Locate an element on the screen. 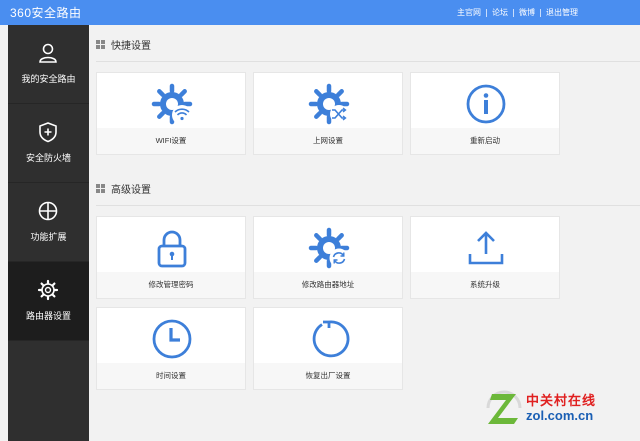 This screenshot has height=441, width=640. card-internet-settings: 上网设置 is located at coordinates (328, 113).